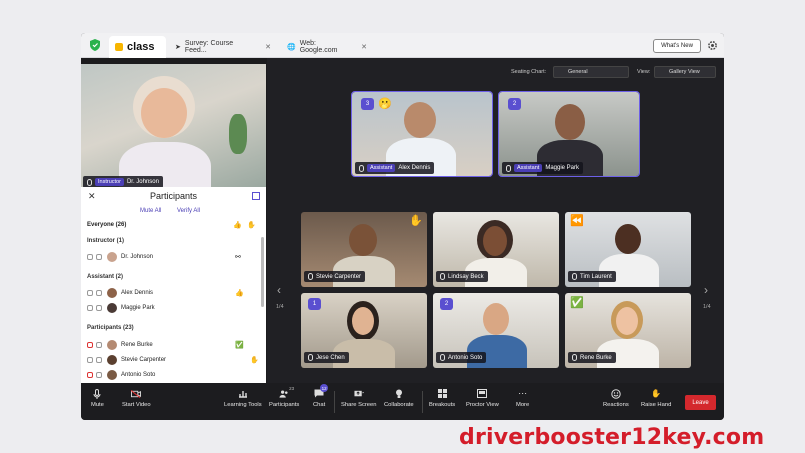 The image size is (805, 453). I want to click on share-screen-button: Share Screen, so click(358, 398).